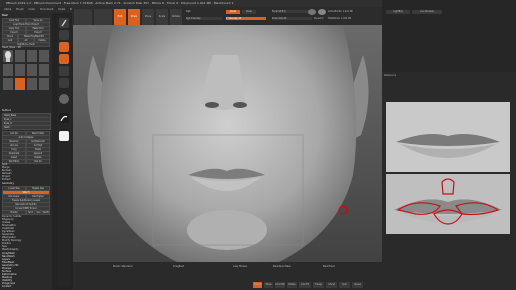  Describe the element at coordinates (8, 183) in the screenshot. I see `geometry-header: Geometry` at that location.